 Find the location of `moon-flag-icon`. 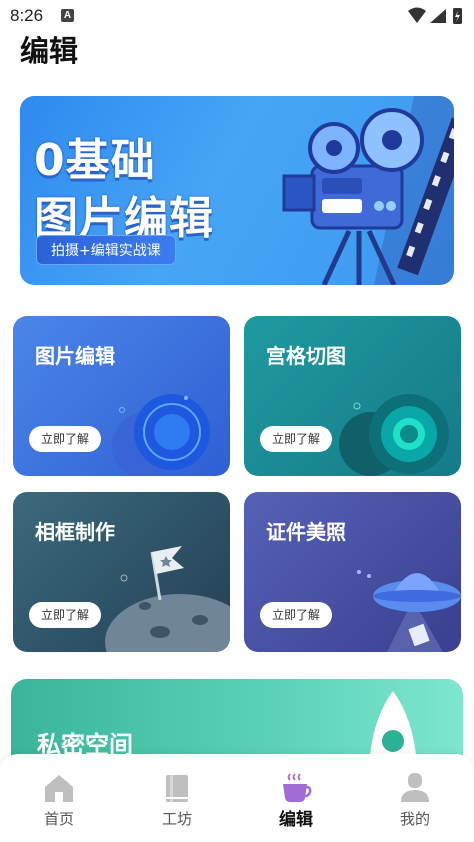

moon-flag-icon is located at coordinates (167, 599).